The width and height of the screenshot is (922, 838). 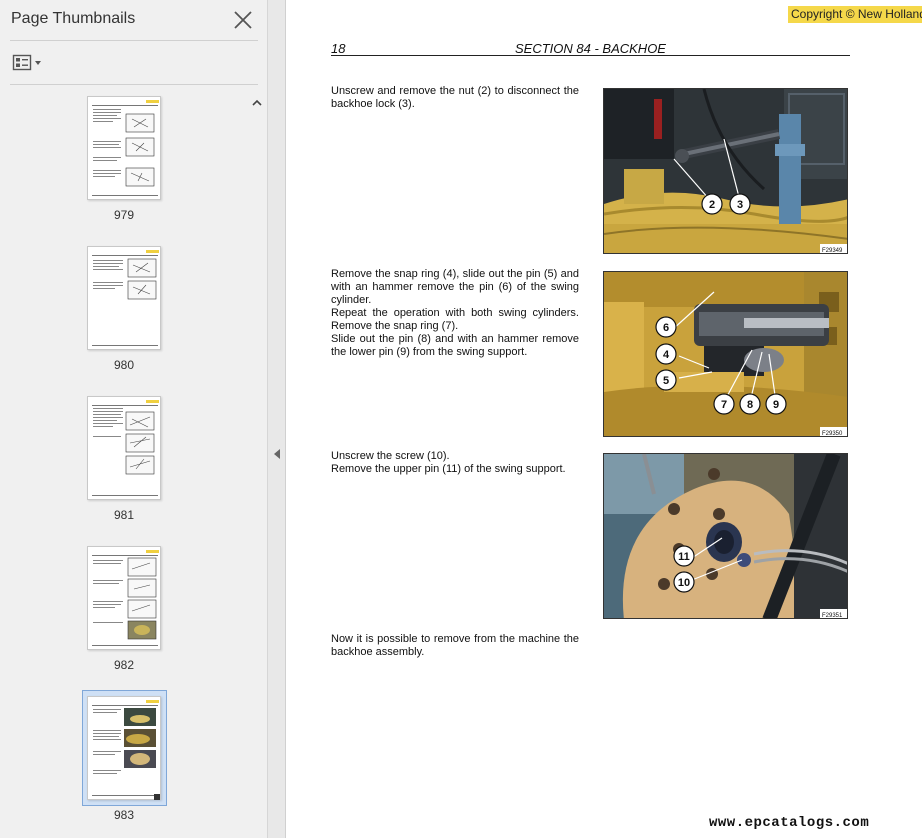 What do you see at coordinates (832, 251) in the screenshot?
I see `figure-code: F29349` at bounding box center [832, 251].